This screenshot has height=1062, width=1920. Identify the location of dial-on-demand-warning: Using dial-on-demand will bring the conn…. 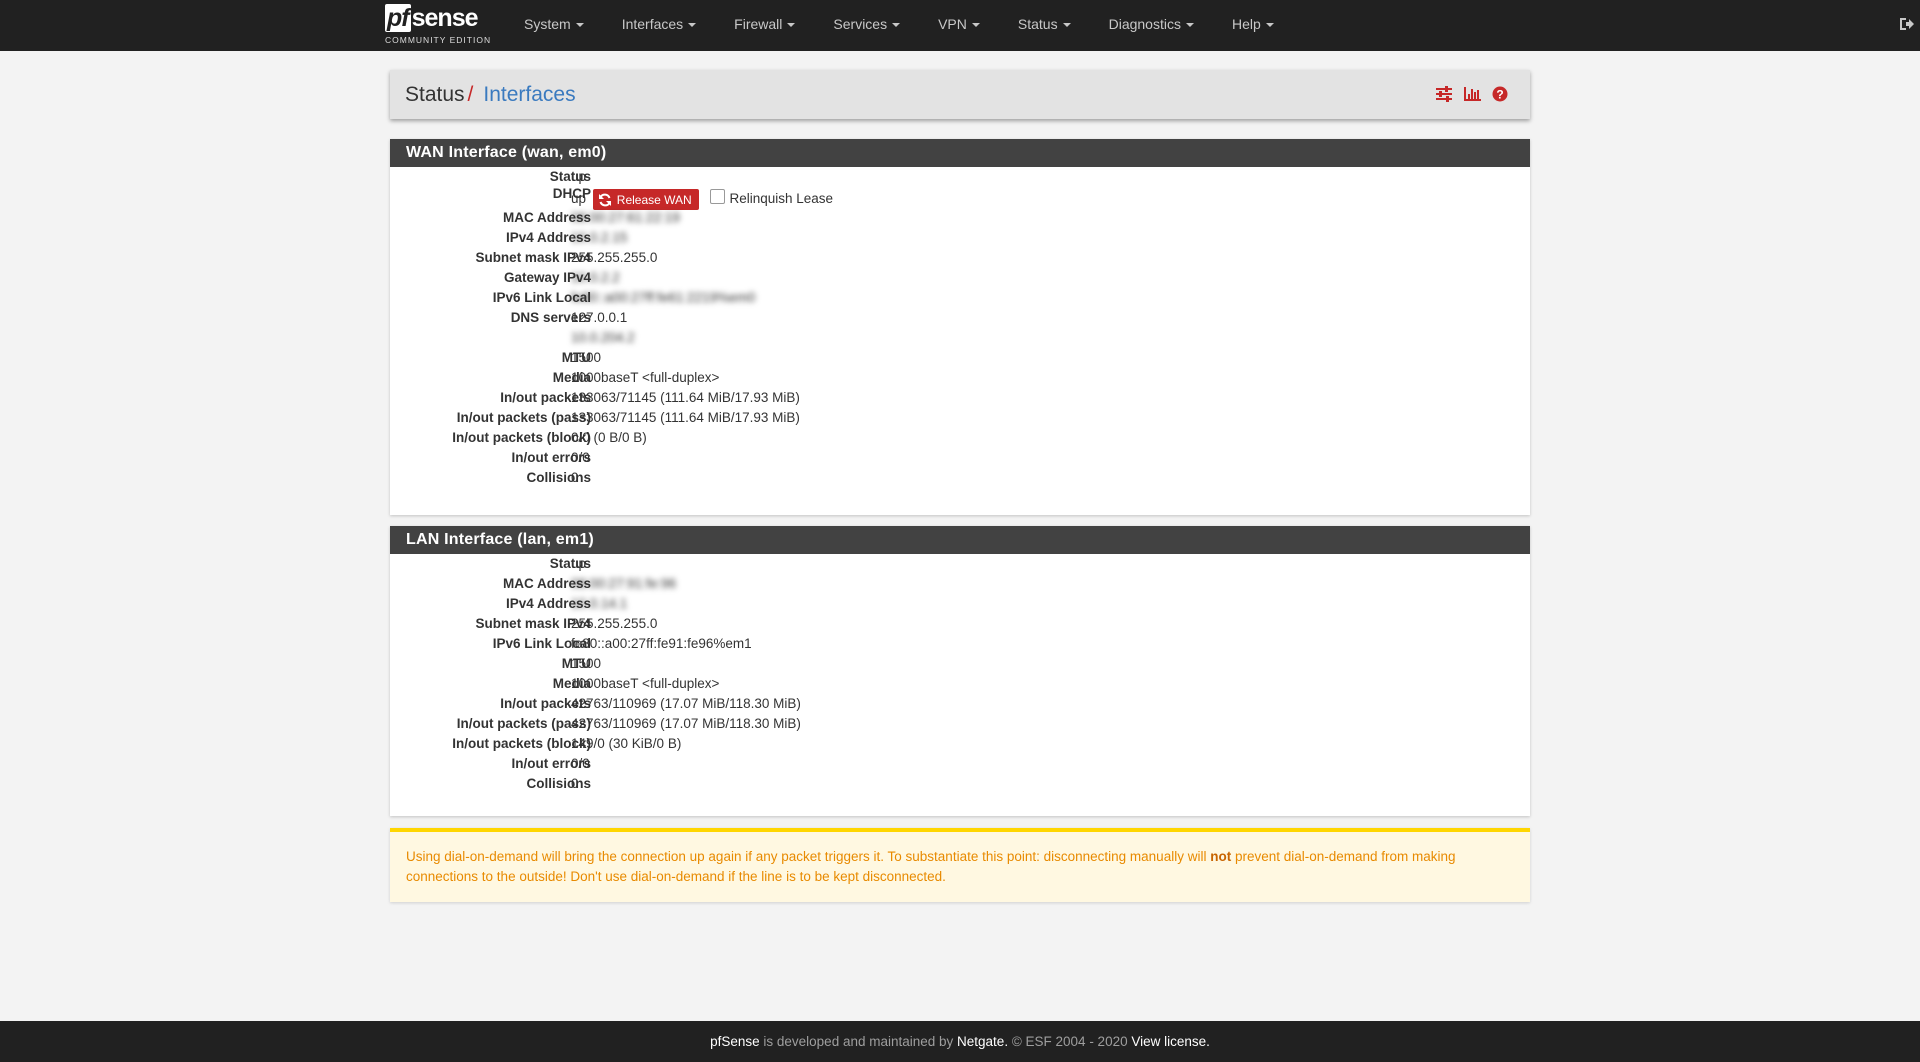
(960, 865).